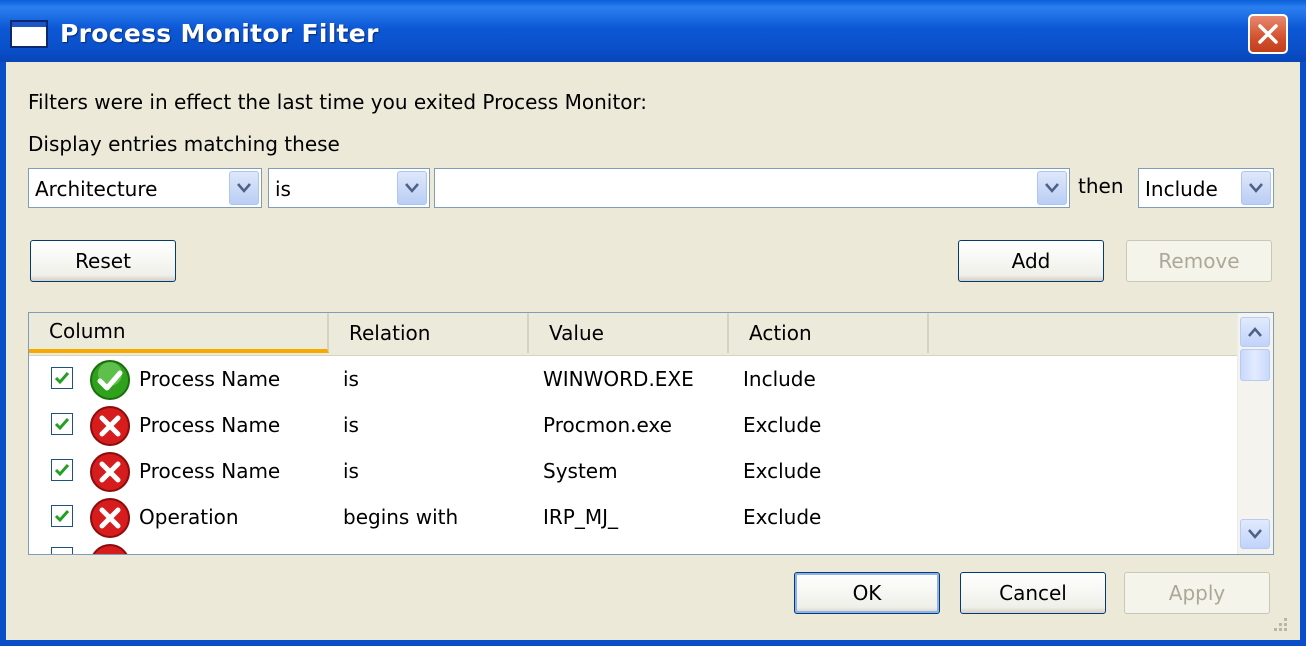 The height and width of the screenshot is (646, 1306). What do you see at coordinates (1199, 261) in the screenshot?
I see `remove-button: Remove` at bounding box center [1199, 261].